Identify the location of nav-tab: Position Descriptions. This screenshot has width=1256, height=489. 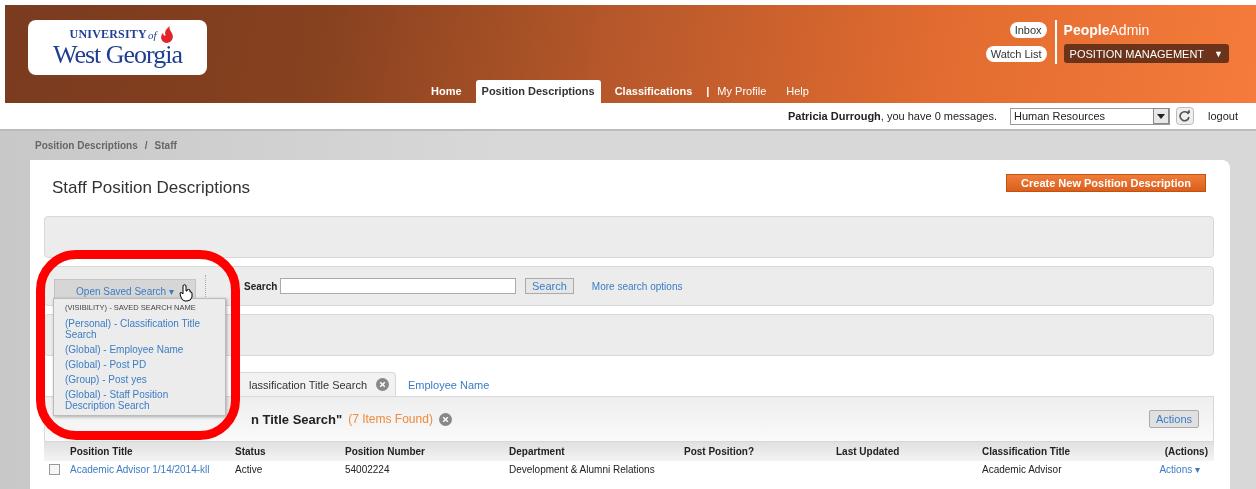
(538, 91).